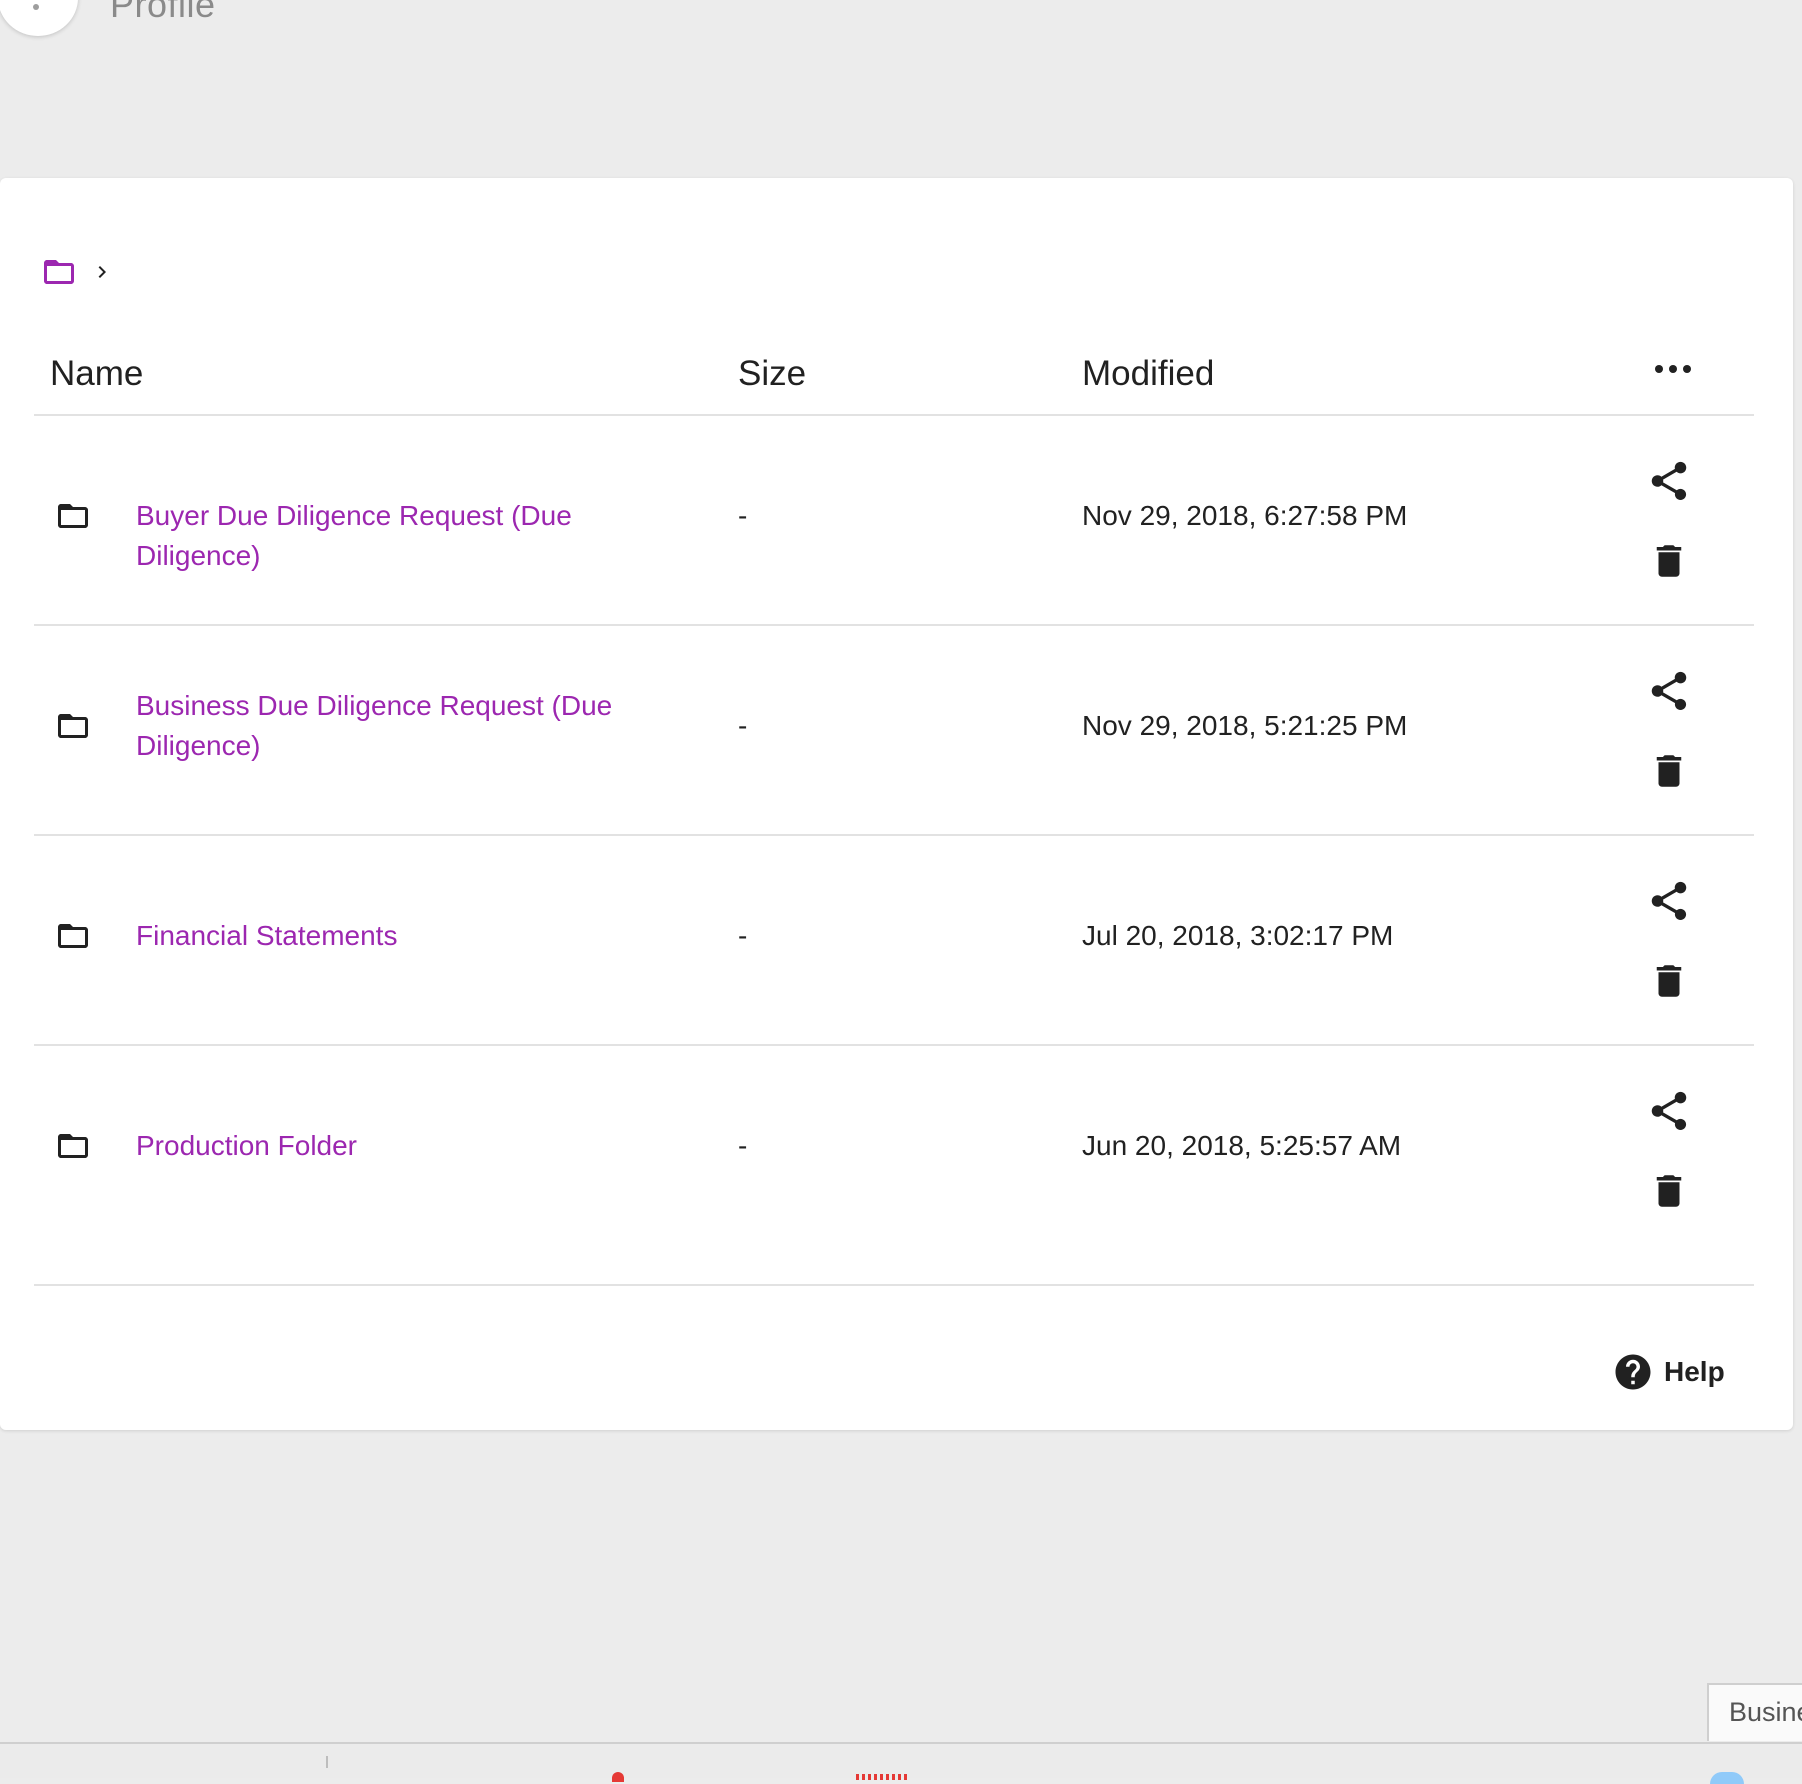  I want to click on file-modified: Jun 20, 2018, 5:25:57 AM, so click(1242, 1145).